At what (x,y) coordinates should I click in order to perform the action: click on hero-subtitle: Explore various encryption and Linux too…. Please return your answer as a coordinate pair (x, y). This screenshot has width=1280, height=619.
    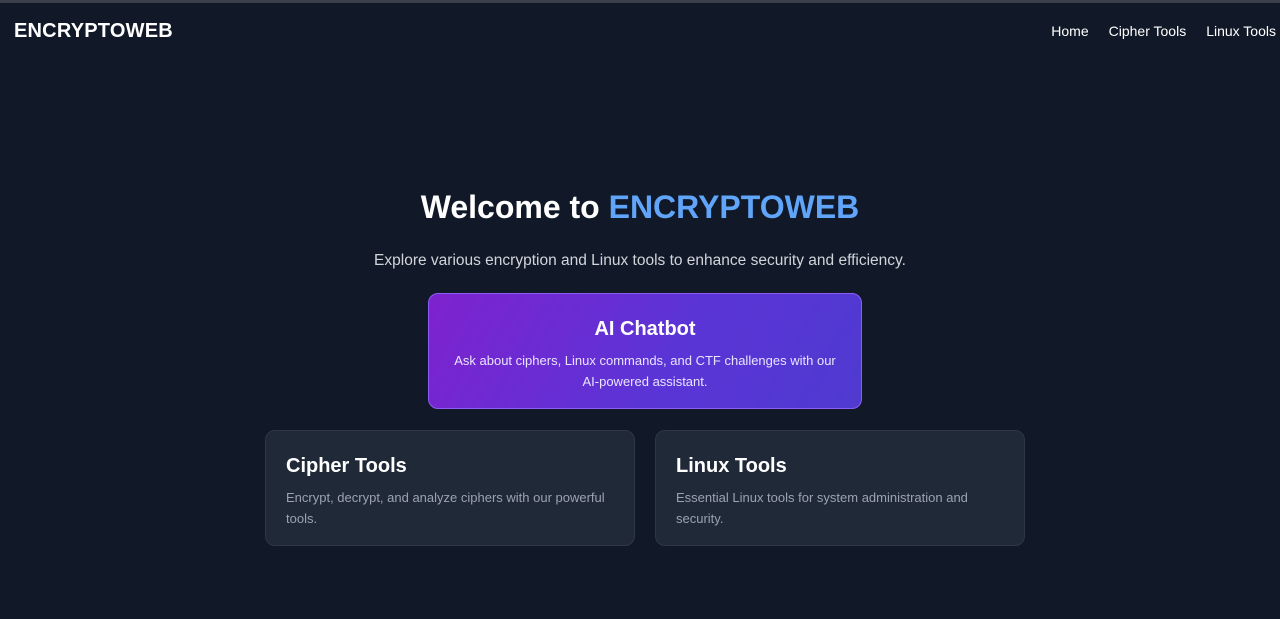
    Looking at the image, I should click on (640, 260).